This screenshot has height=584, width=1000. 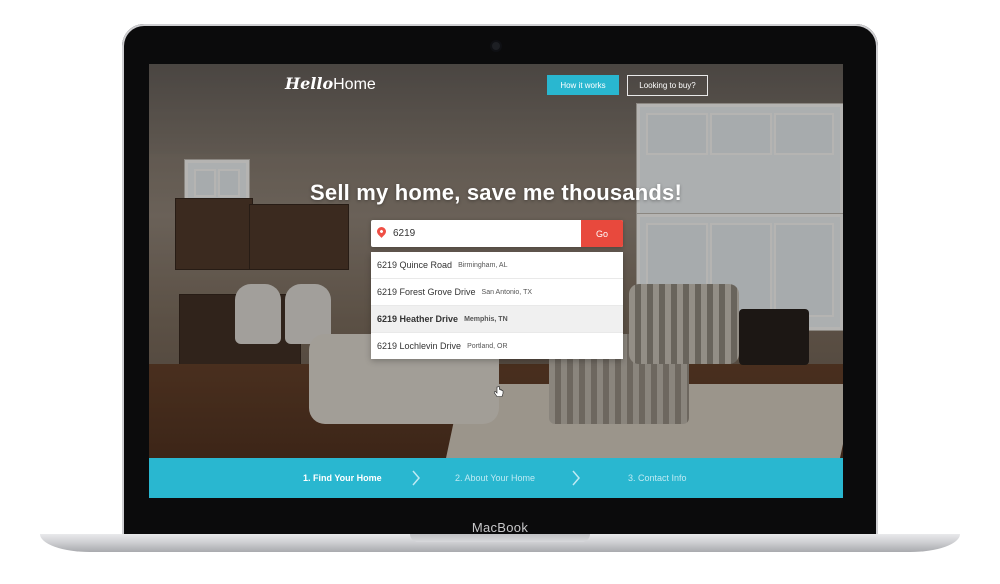 I want to click on how-it-works-button: How it works, so click(x=583, y=85).